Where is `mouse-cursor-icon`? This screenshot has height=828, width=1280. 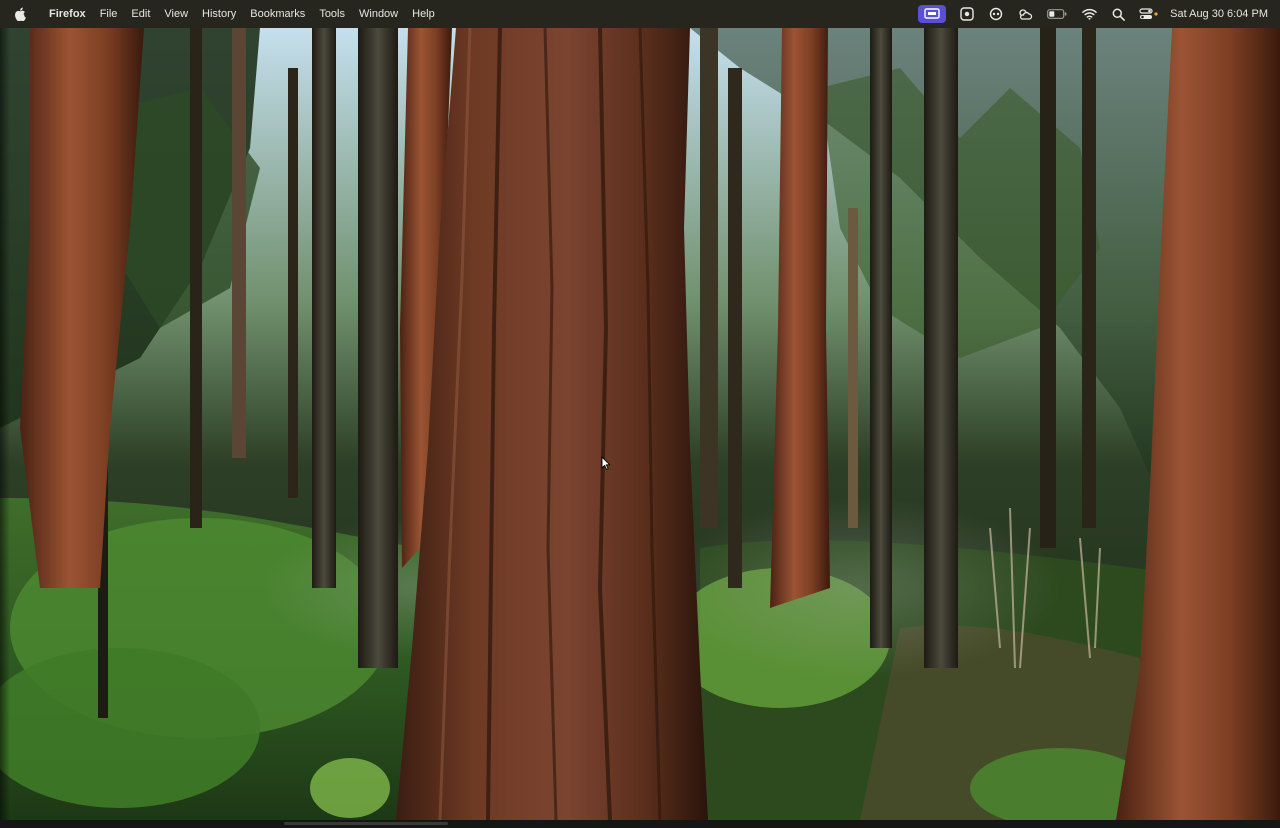
mouse-cursor-icon is located at coordinates (606, 463).